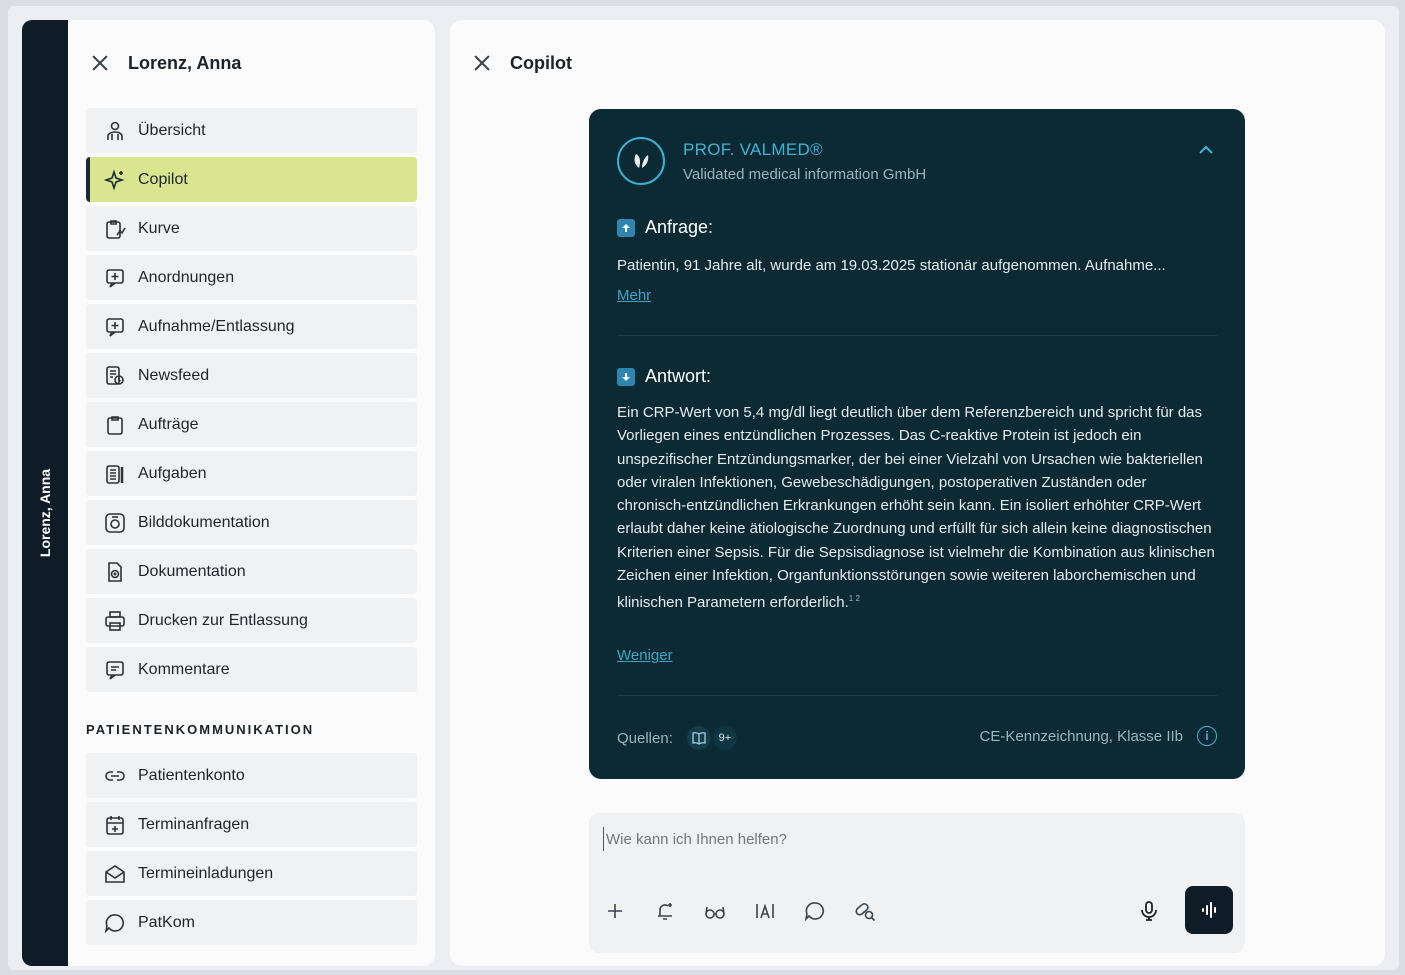  Describe the element at coordinates (615, 911) in the screenshot. I see `plus-icon` at that location.